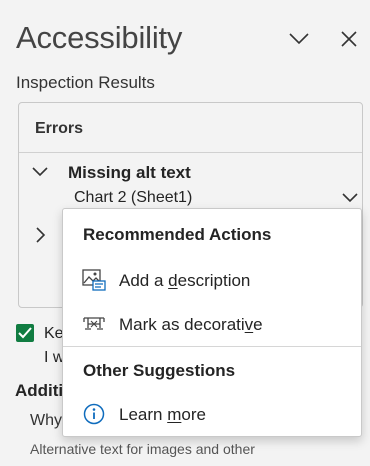 Image resolution: width=370 pixels, height=466 pixels. What do you see at coordinates (212, 346) in the screenshot?
I see `menu-separator` at bounding box center [212, 346].